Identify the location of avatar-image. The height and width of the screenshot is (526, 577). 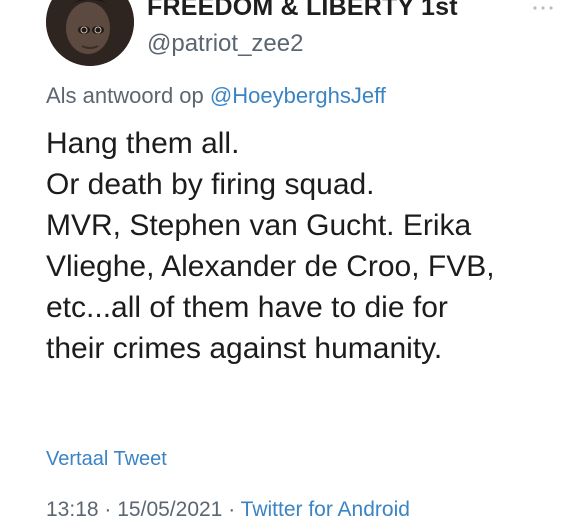
(90, 33).